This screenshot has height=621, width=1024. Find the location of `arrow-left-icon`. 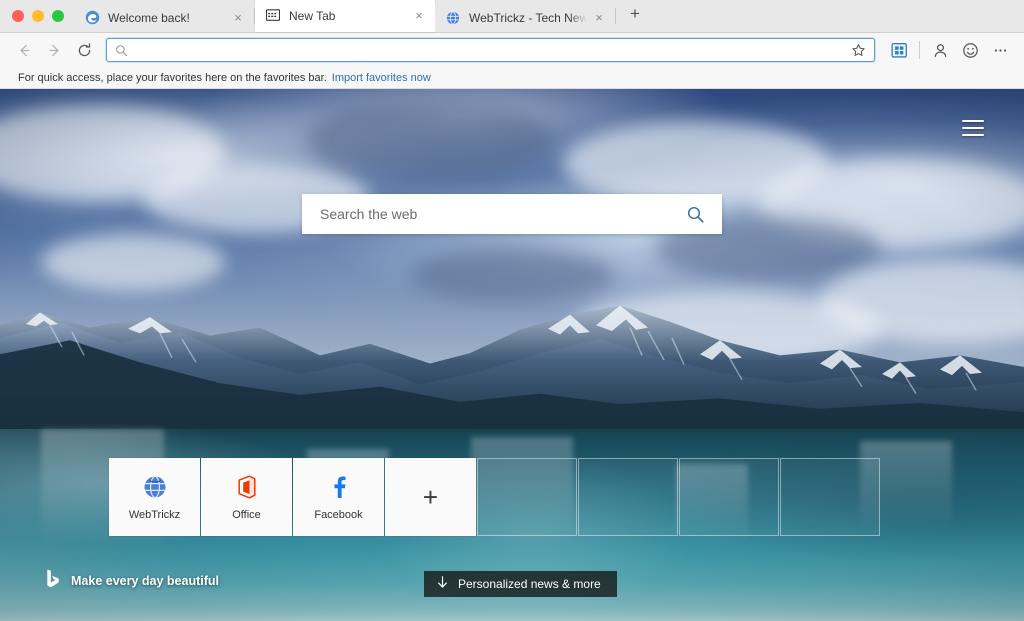

arrow-left-icon is located at coordinates (24, 50).